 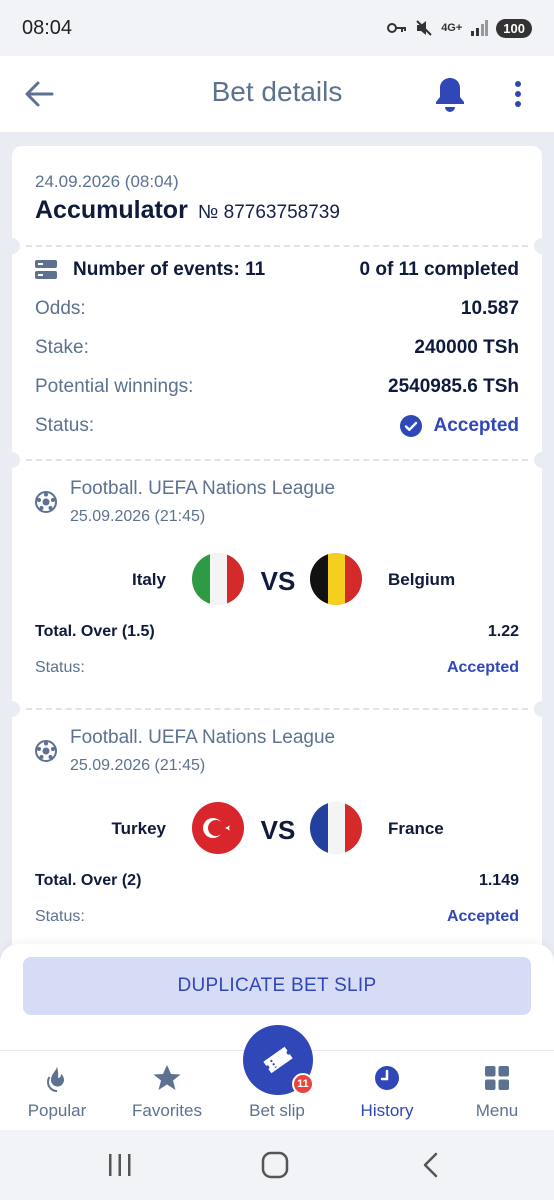 What do you see at coordinates (503, 631) in the screenshot?
I see `selection-odds: 1.22` at bounding box center [503, 631].